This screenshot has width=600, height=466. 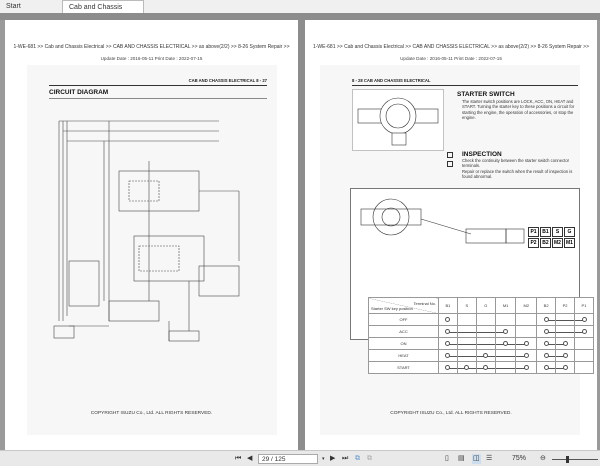 What do you see at coordinates (545, 232) in the screenshot?
I see `terminal-B1: B1` at bounding box center [545, 232].